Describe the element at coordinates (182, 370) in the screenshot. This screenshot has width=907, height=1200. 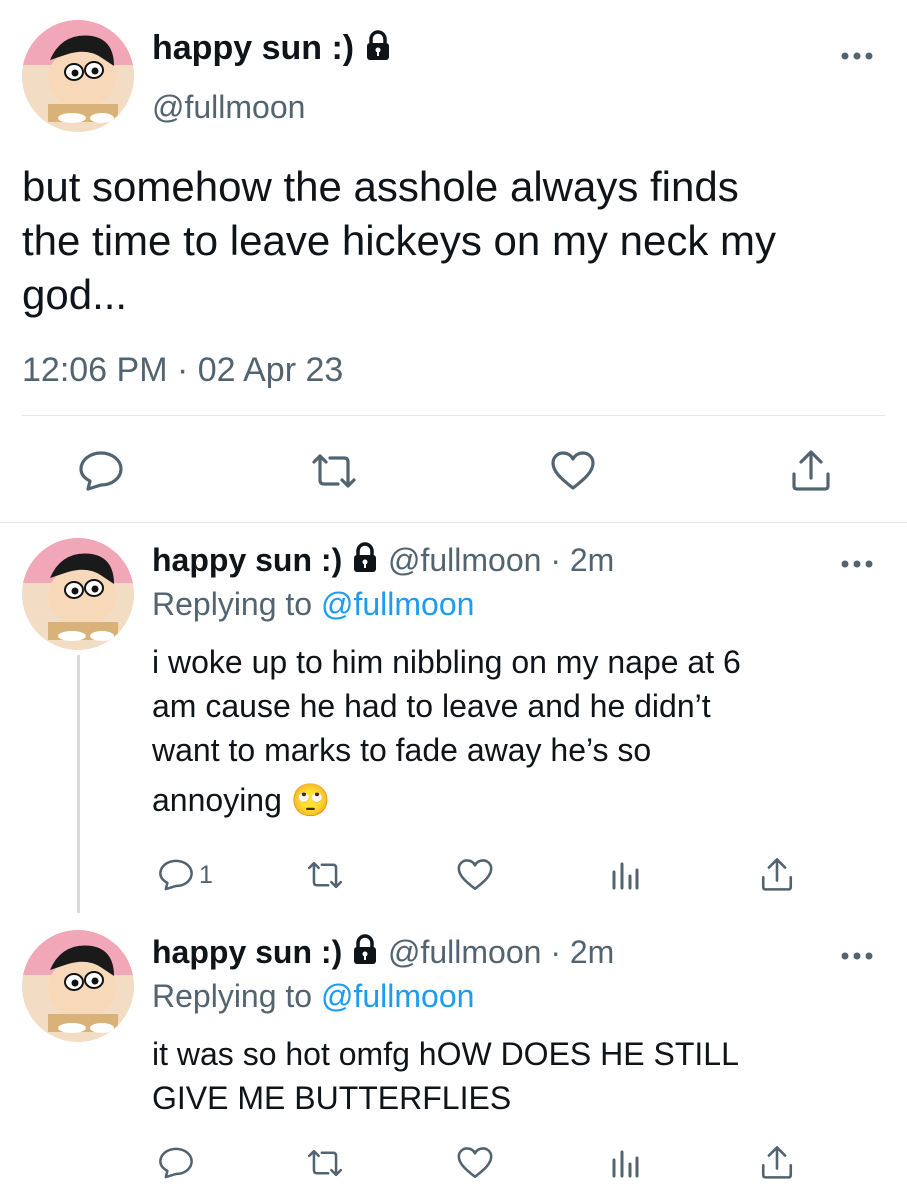
I see `timestamp: 12:06 PM · 02 Apr 23` at that location.